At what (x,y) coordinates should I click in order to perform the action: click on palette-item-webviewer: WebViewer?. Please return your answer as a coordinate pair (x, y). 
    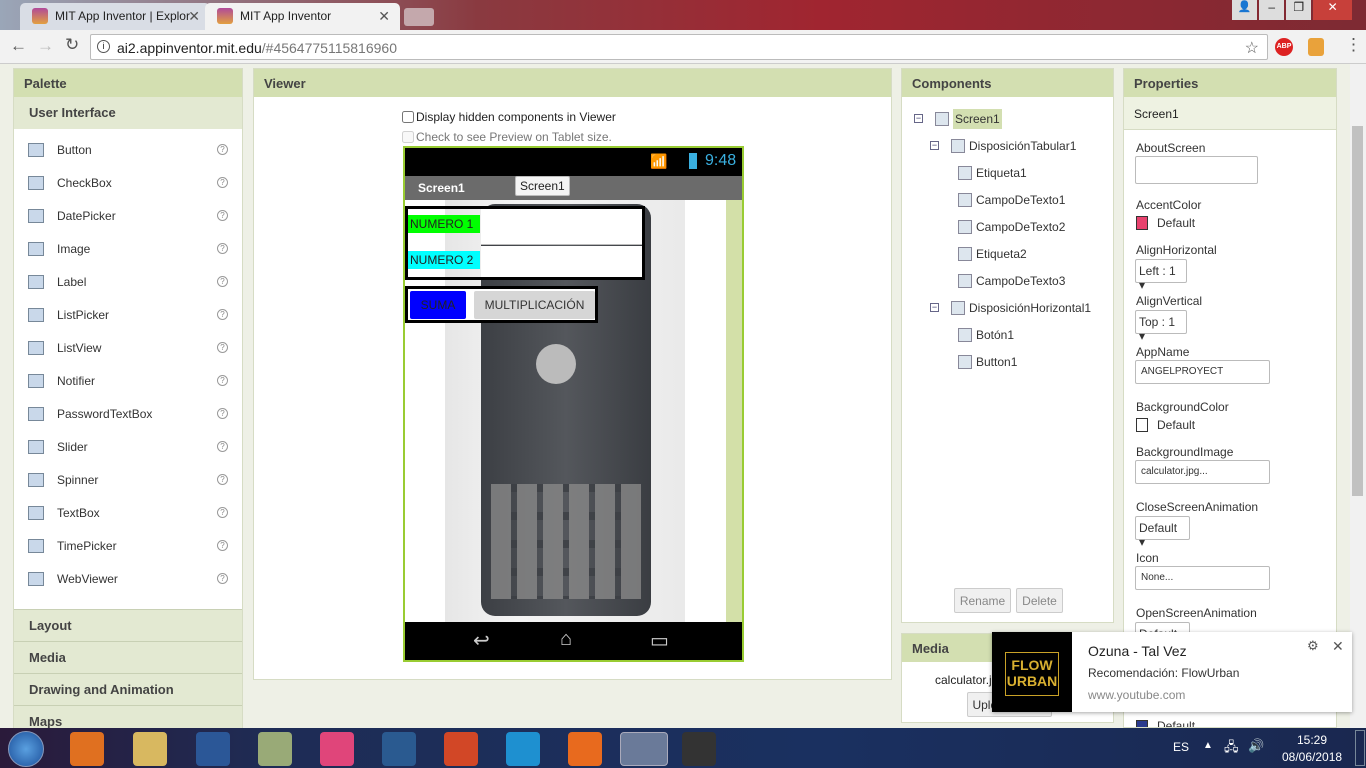
    Looking at the image, I should click on (128, 578).